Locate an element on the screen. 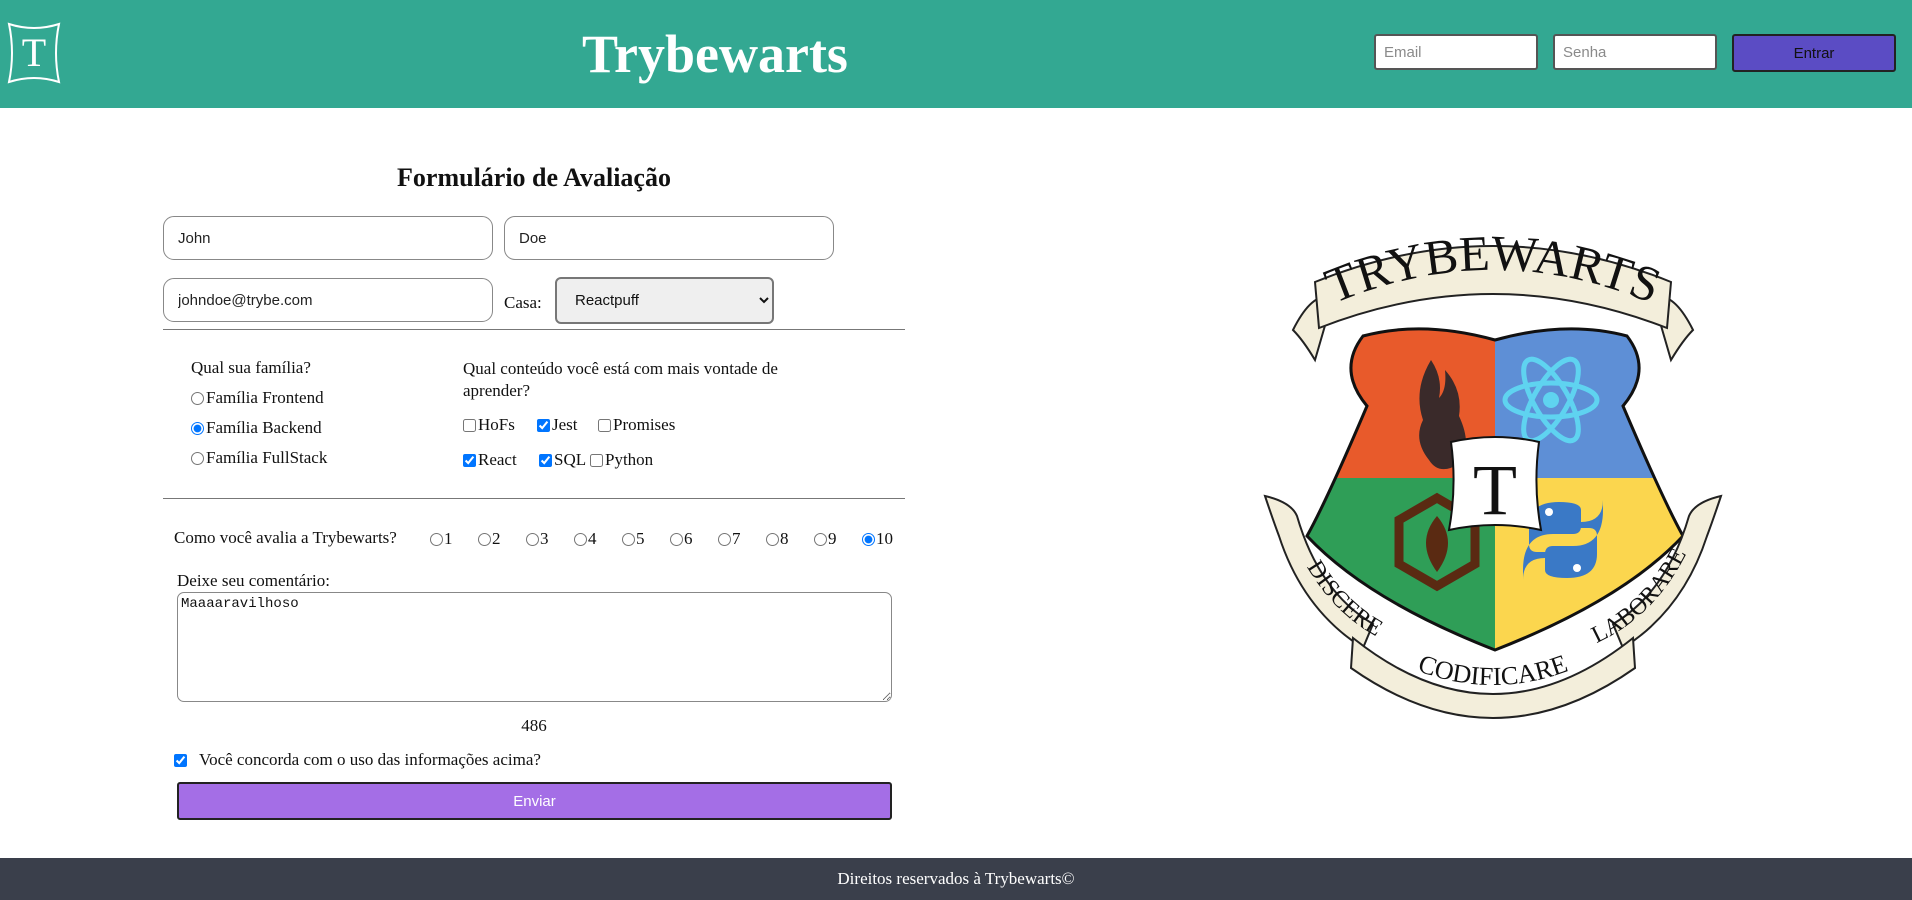 This screenshot has width=1912, height=900. rating-option-6: 6 is located at coordinates (681, 539).